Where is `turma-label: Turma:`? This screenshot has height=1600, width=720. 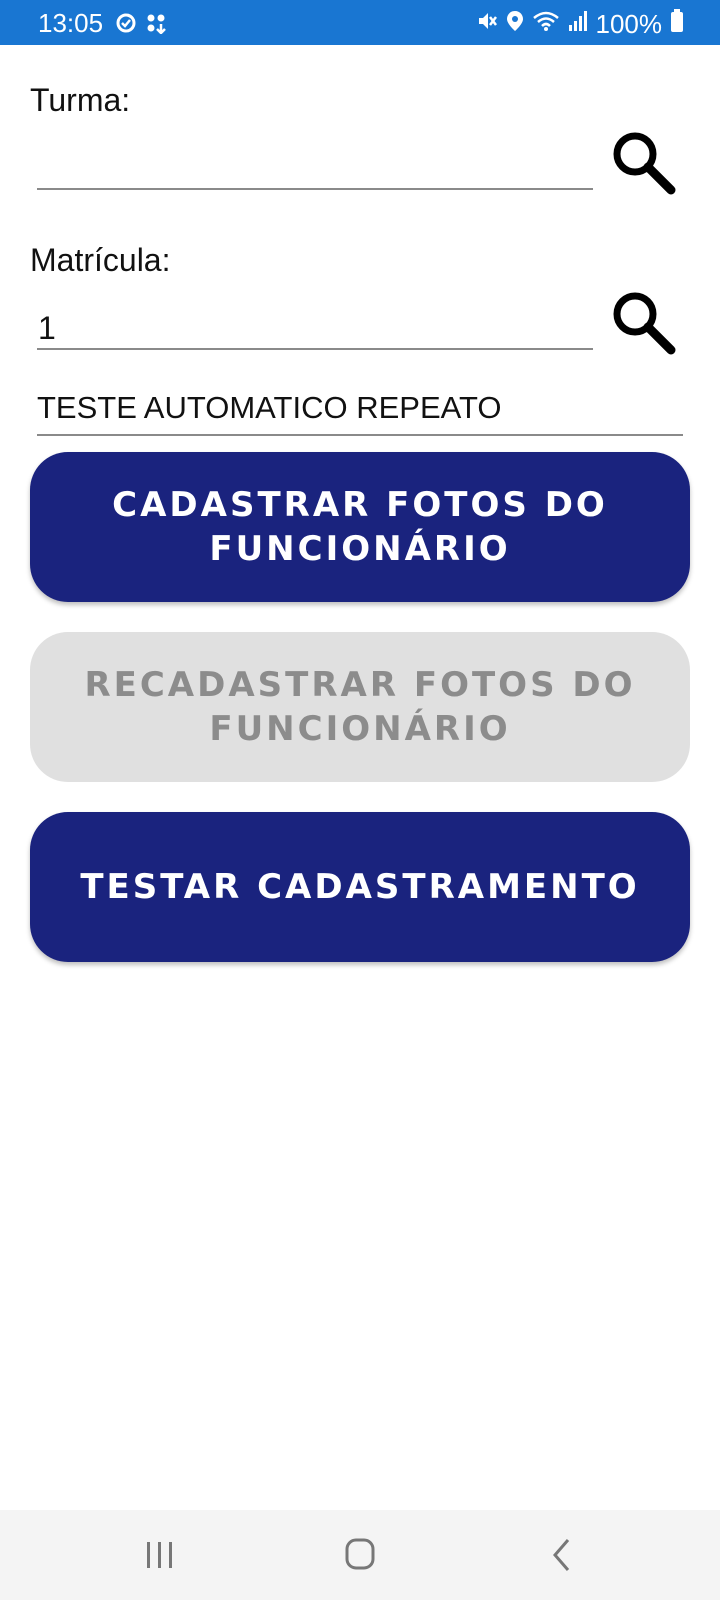 turma-label: Turma: is located at coordinates (80, 100).